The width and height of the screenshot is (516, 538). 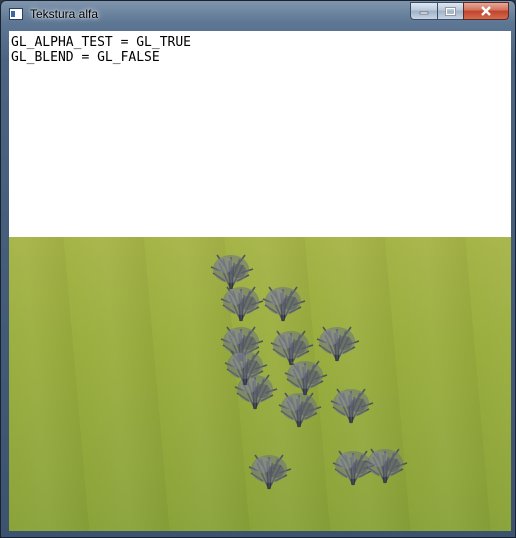 I want to click on alpha-test-status: GL_ALPHA_TEST = GL_TRUE, so click(x=101, y=42).